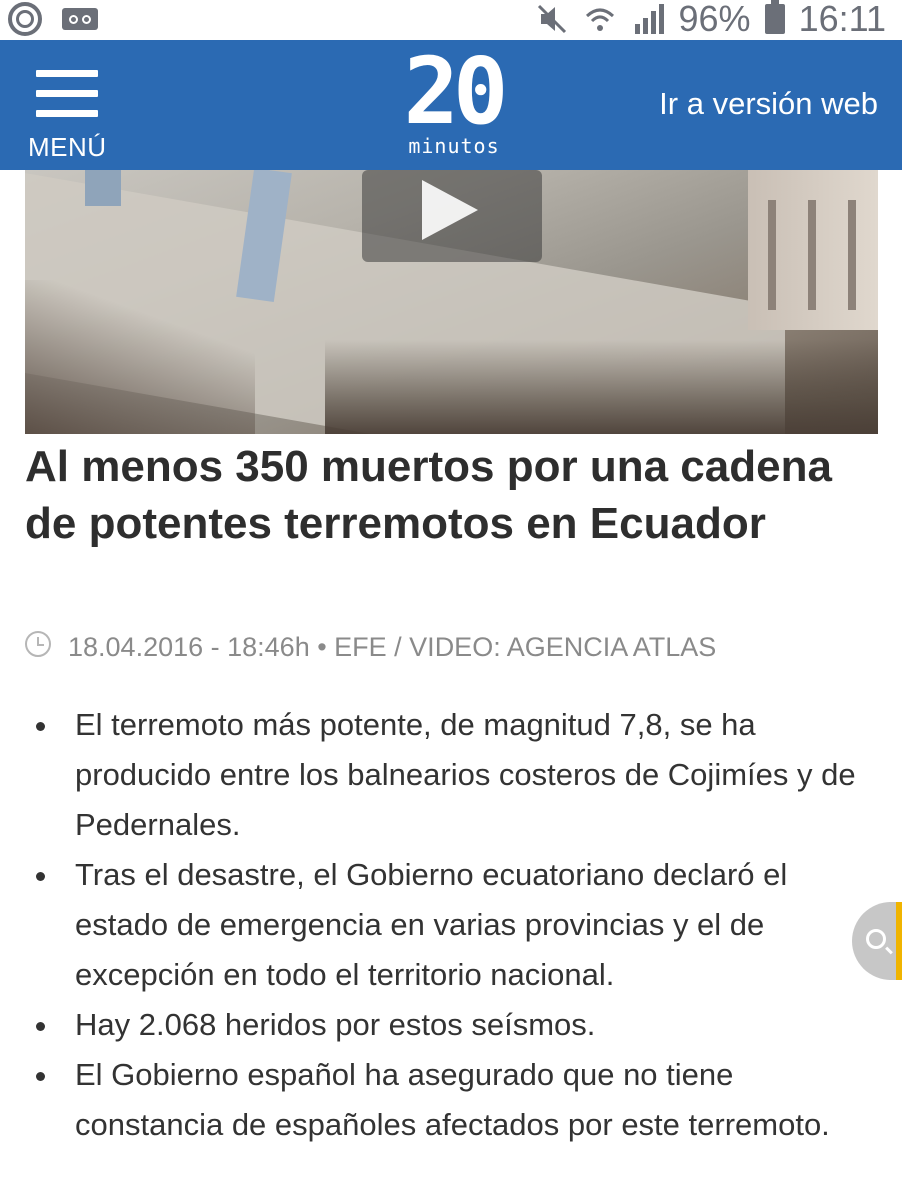 This screenshot has width=902, height=1200. What do you see at coordinates (842, 19) in the screenshot?
I see `clock-time: 16:11` at bounding box center [842, 19].